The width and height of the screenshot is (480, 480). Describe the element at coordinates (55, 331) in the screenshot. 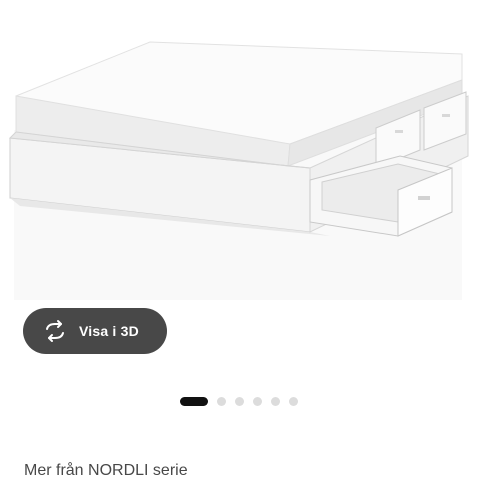

I see `rotate-3d-icon` at that location.